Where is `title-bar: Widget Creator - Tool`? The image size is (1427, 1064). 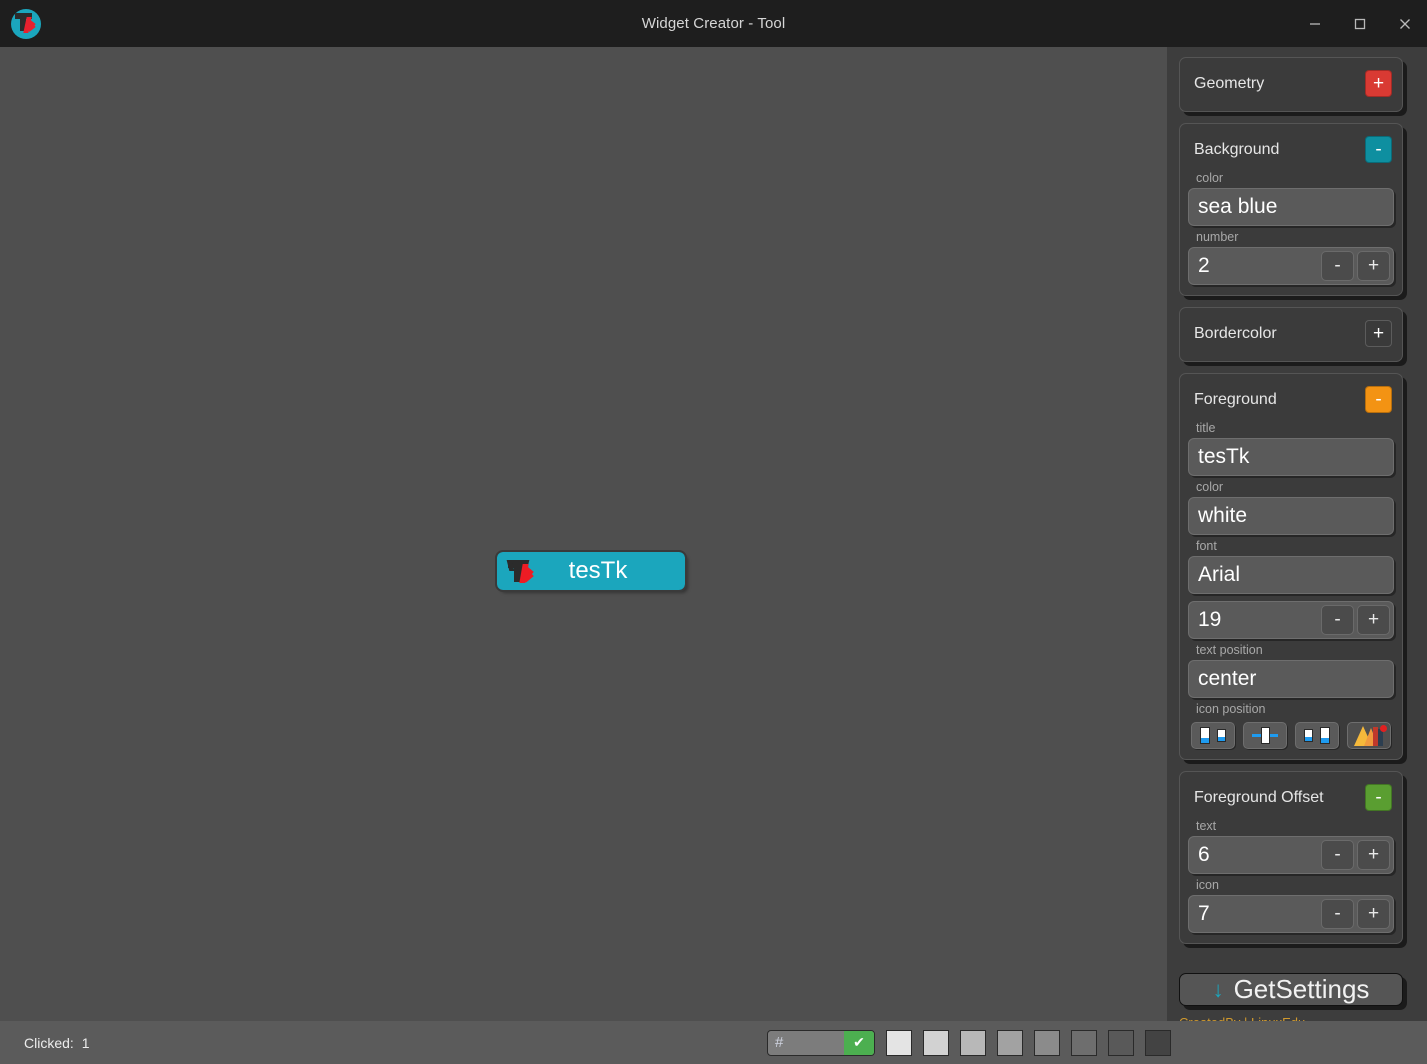
title-bar: Widget Creator - Tool is located at coordinates (713, 23).